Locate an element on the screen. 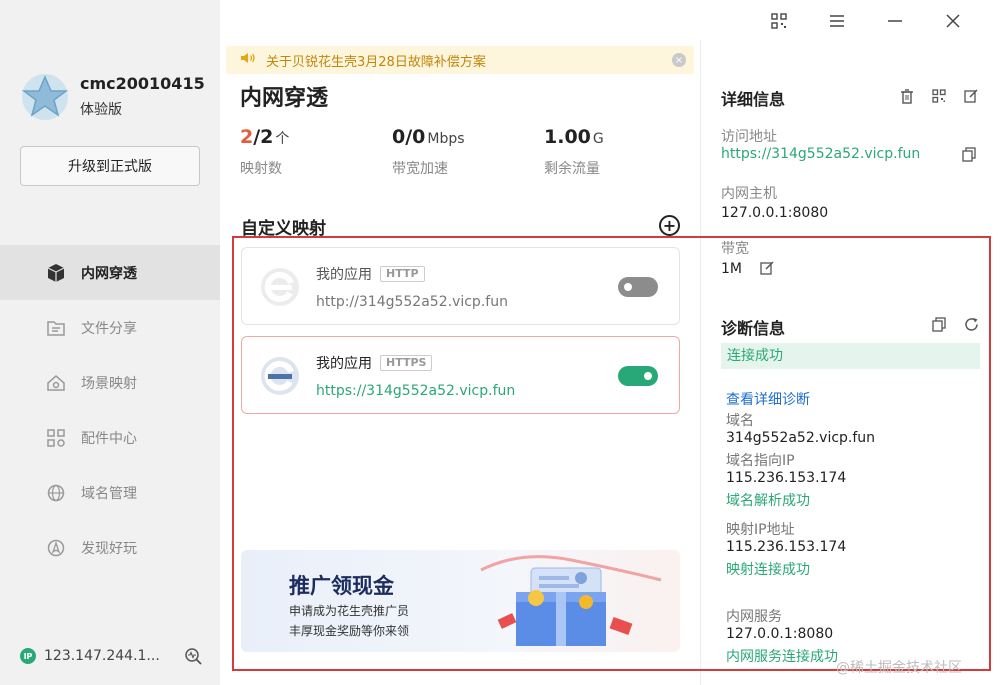 The height and width of the screenshot is (685, 1000). upgrade-button: 升级到正式版 is located at coordinates (110, 166).